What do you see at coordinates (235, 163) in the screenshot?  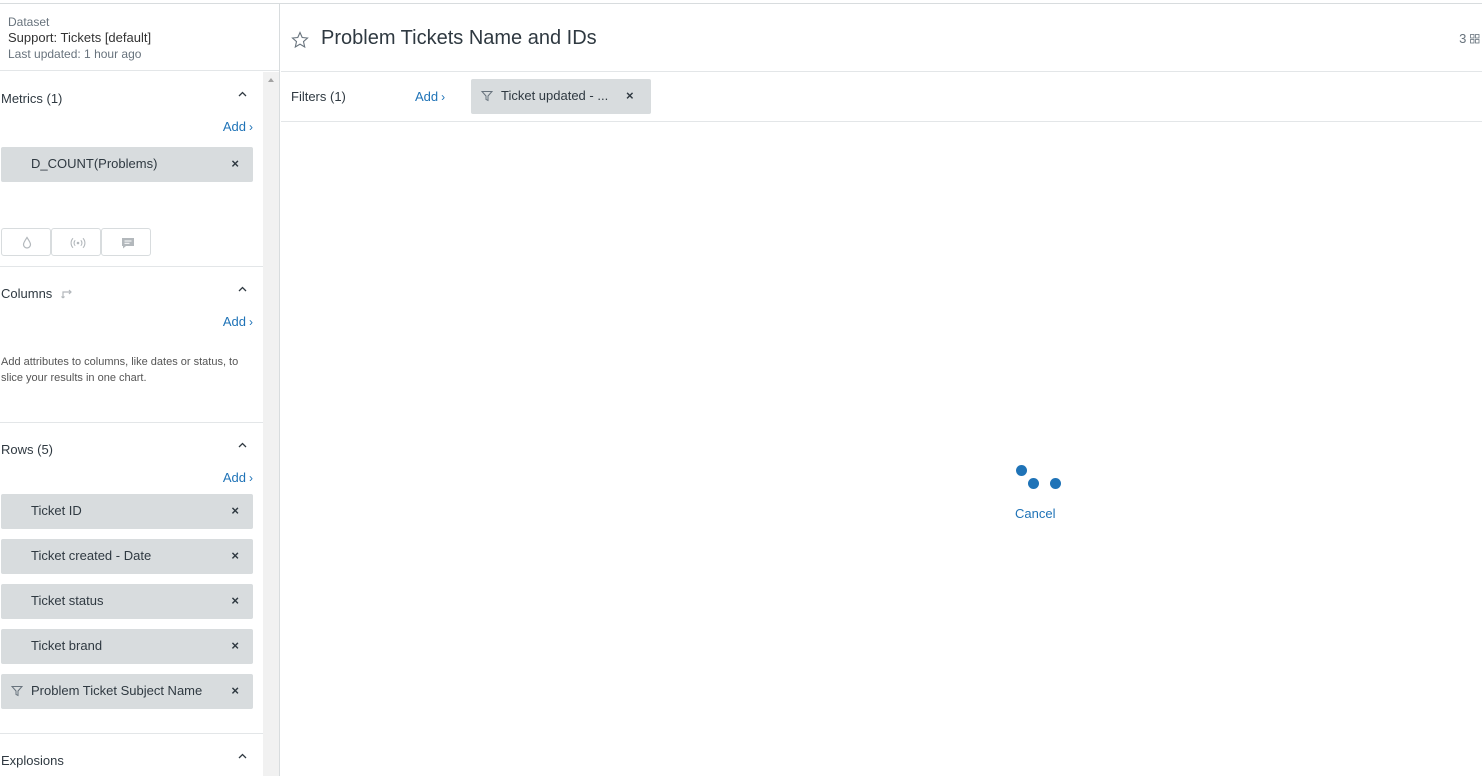 I see `remove-metric-icon: ×` at bounding box center [235, 163].